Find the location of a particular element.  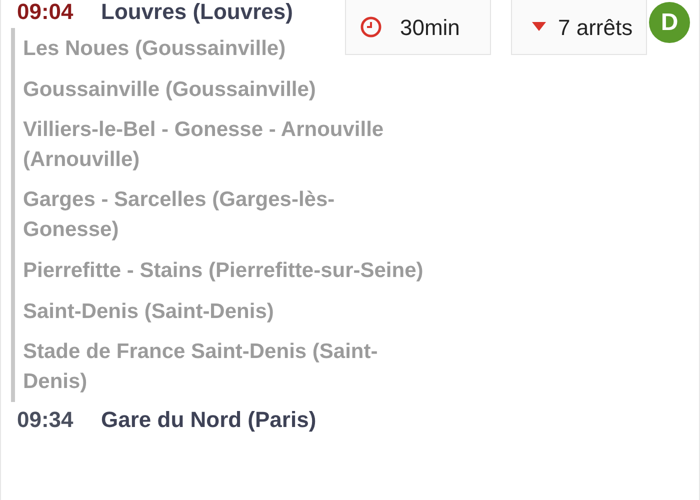

stop-name: Villiers-le-Bel - Gonesse - Arnouville (Arnouville) is located at coordinates (204, 145).